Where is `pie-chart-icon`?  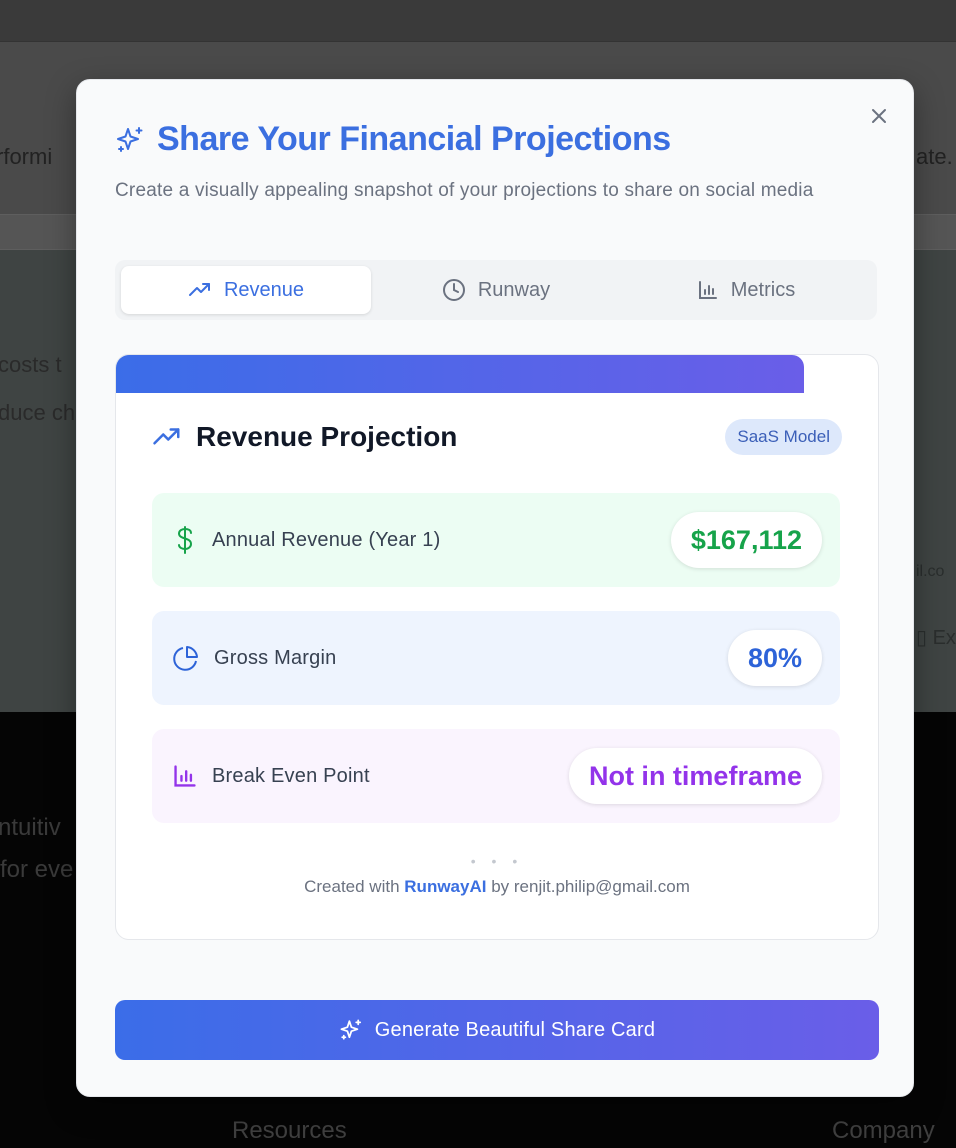 pie-chart-icon is located at coordinates (185, 658).